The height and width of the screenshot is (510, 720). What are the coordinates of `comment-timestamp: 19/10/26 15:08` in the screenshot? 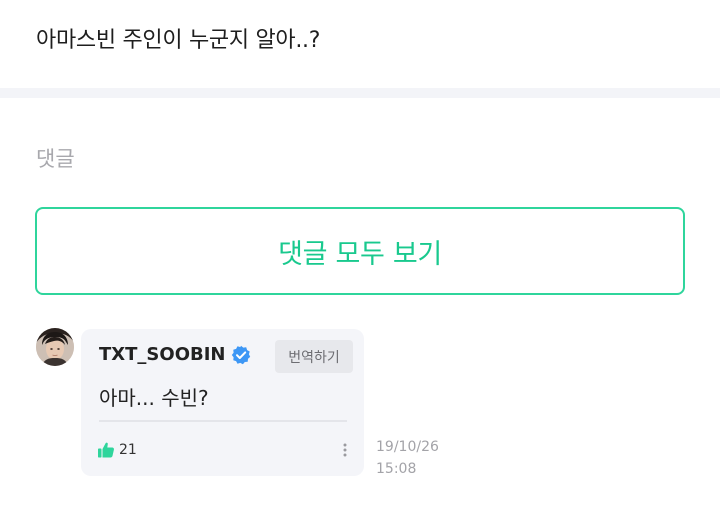 It's located at (407, 458).